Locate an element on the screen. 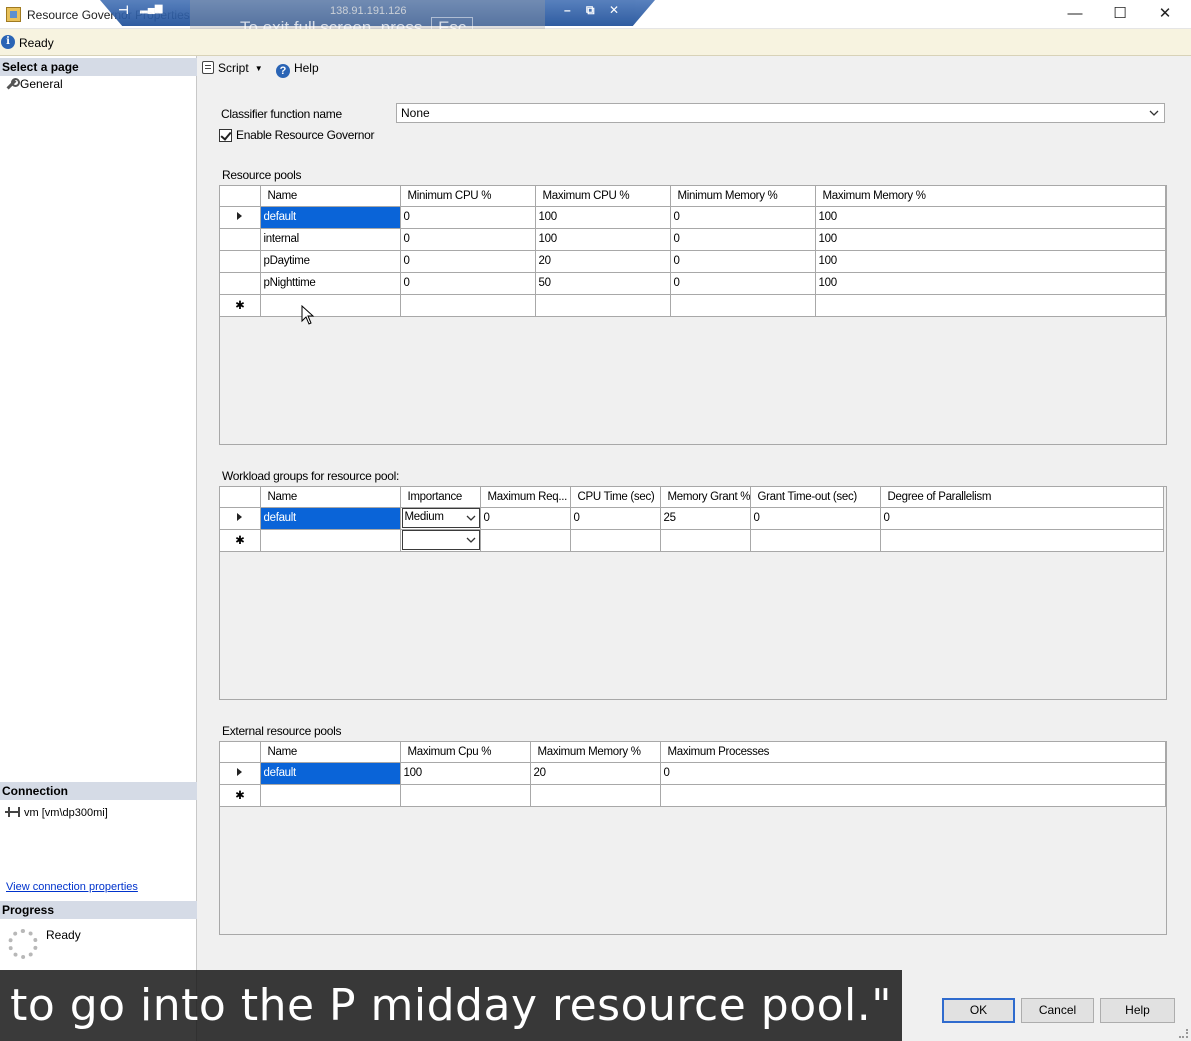 The height and width of the screenshot is (1041, 1191). table-row: pNighttime 0 50 0 100 is located at coordinates (693, 283).